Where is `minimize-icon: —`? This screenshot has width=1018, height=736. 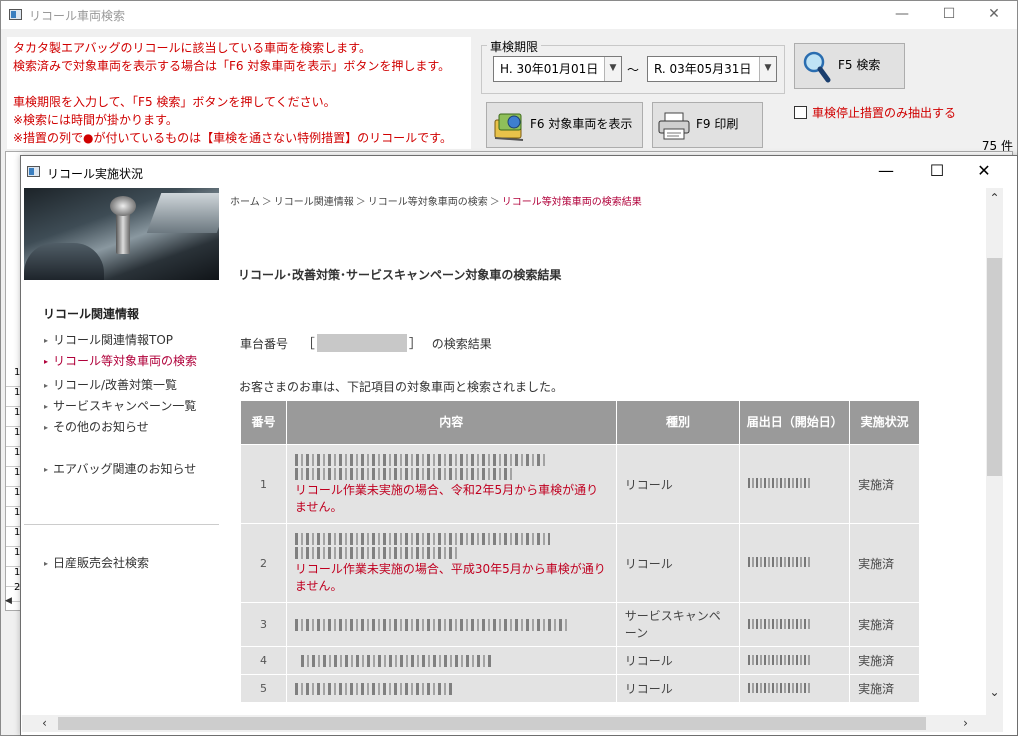 minimize-icon: — is located at coordinates (902, 15).